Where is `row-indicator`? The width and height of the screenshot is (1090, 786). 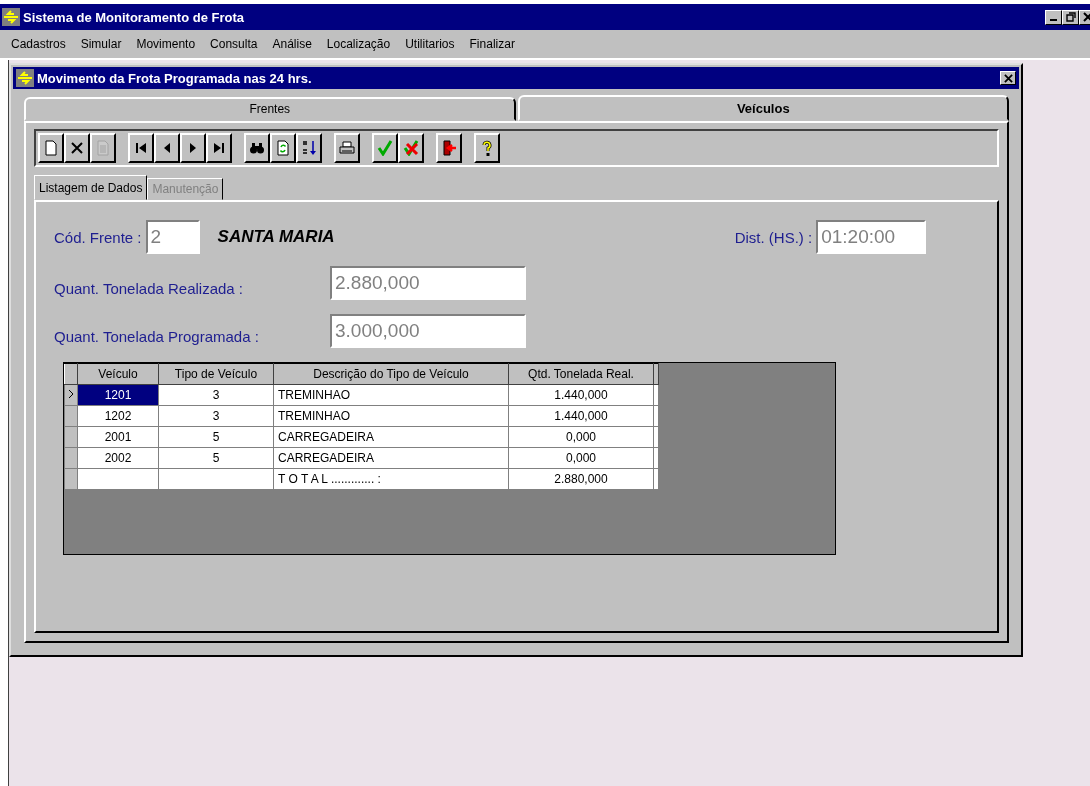 row-indicator is located at coordinates (71, 395).